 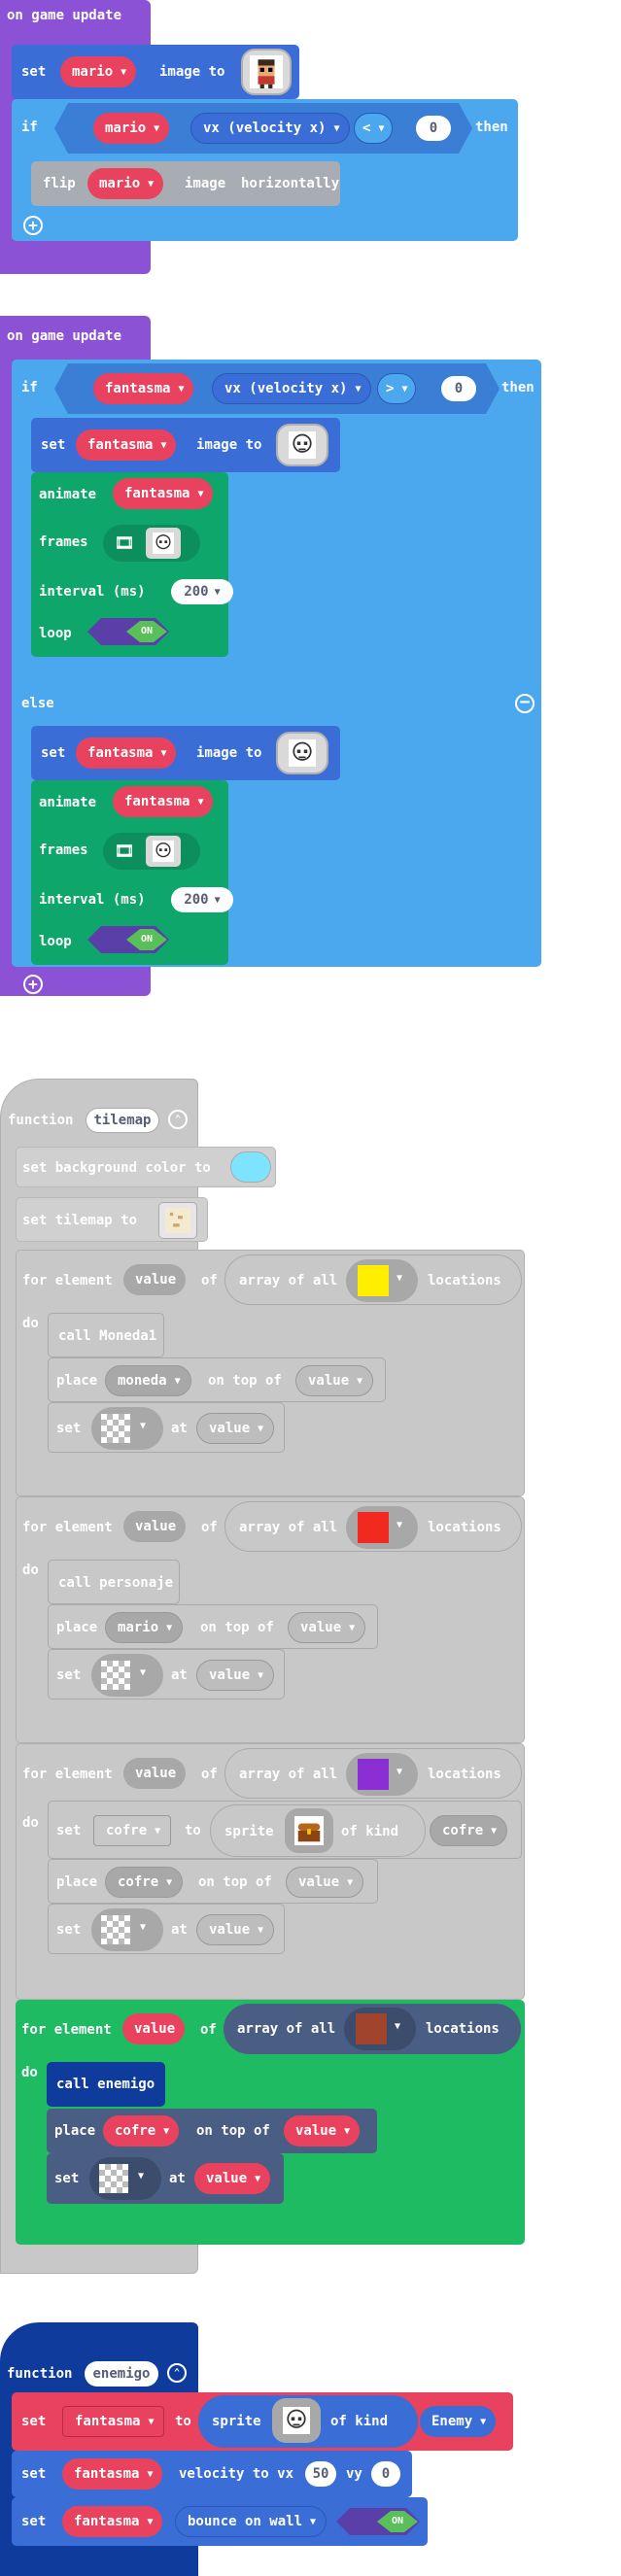 I want to click on place-on-top-block: place mario ▼ on top of value ▼, so click(x=213, y=1627).